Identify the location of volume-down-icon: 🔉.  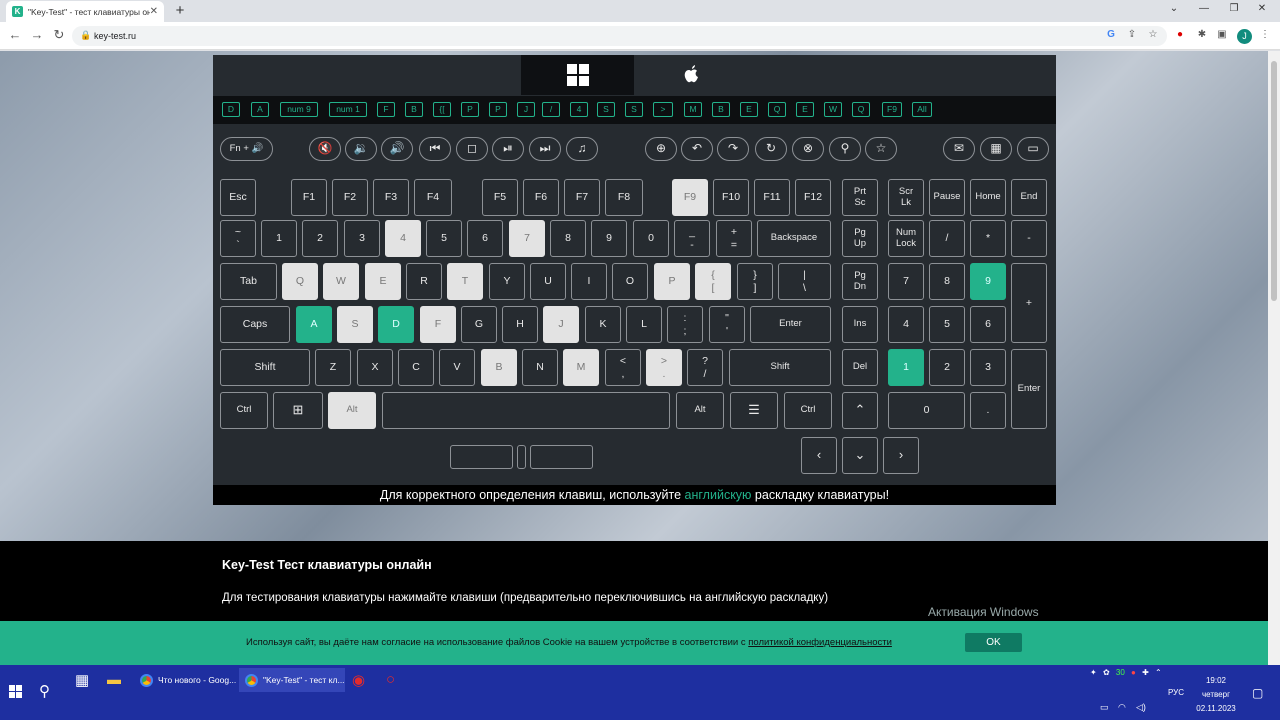
(361, 149).